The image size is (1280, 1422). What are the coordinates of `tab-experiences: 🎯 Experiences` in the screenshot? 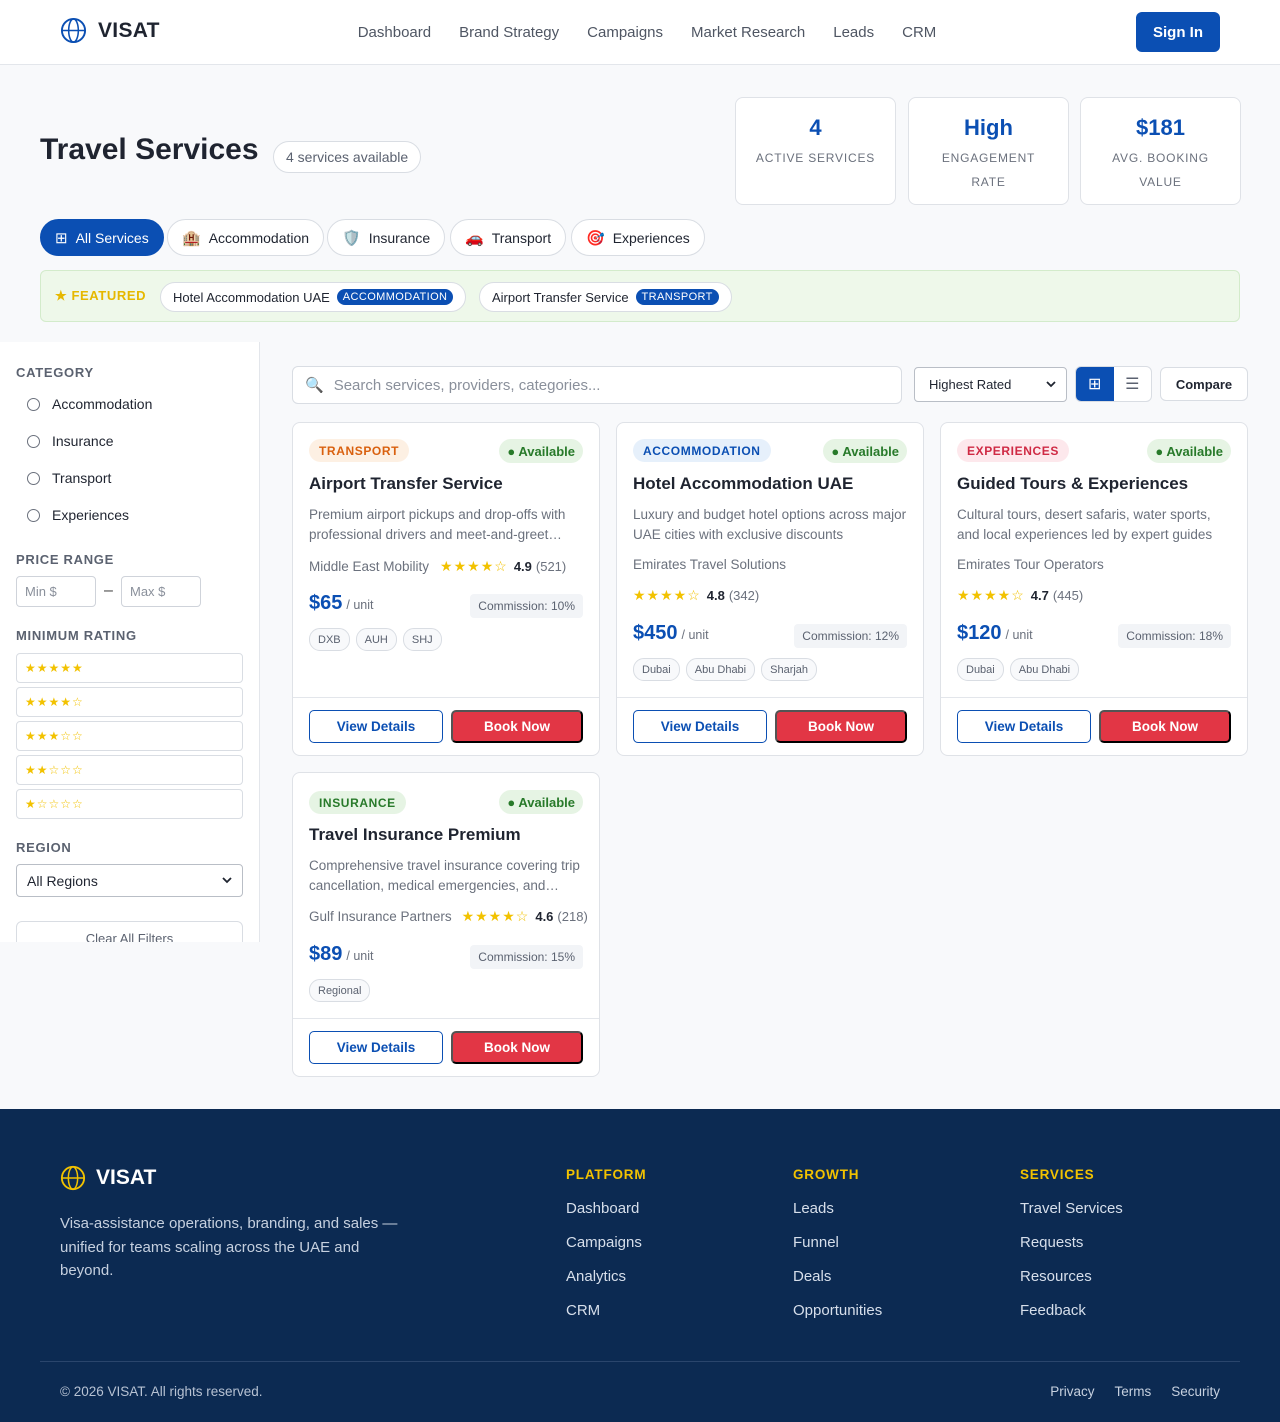 It's located at (638, 237).